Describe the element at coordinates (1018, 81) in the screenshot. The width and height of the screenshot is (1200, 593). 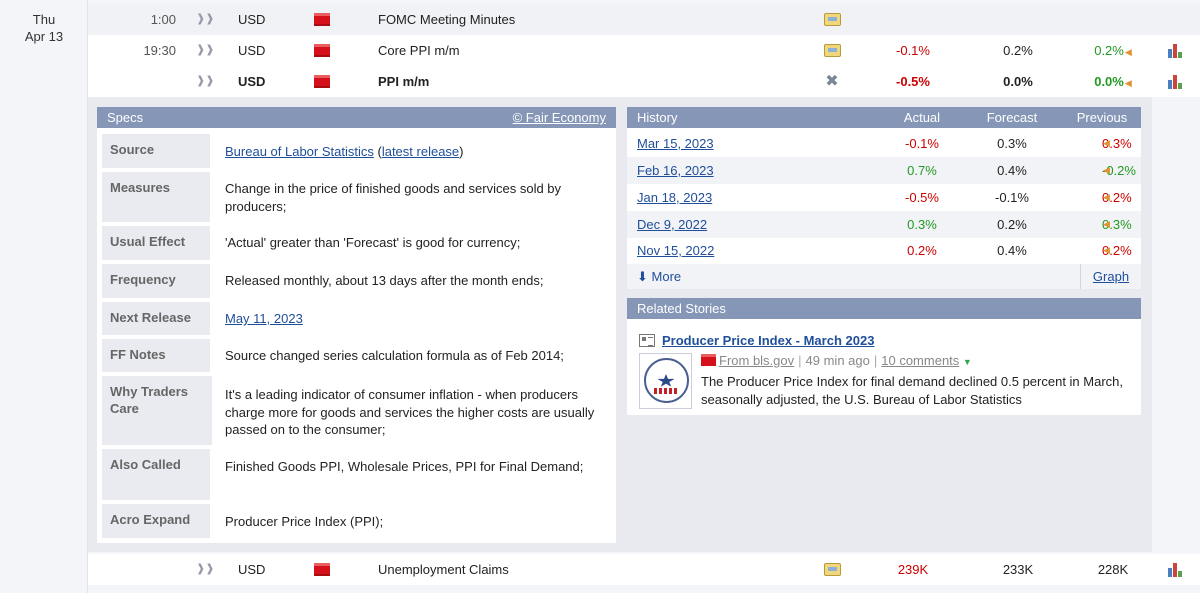
I see `event-forecast: 0.0%` at that location.